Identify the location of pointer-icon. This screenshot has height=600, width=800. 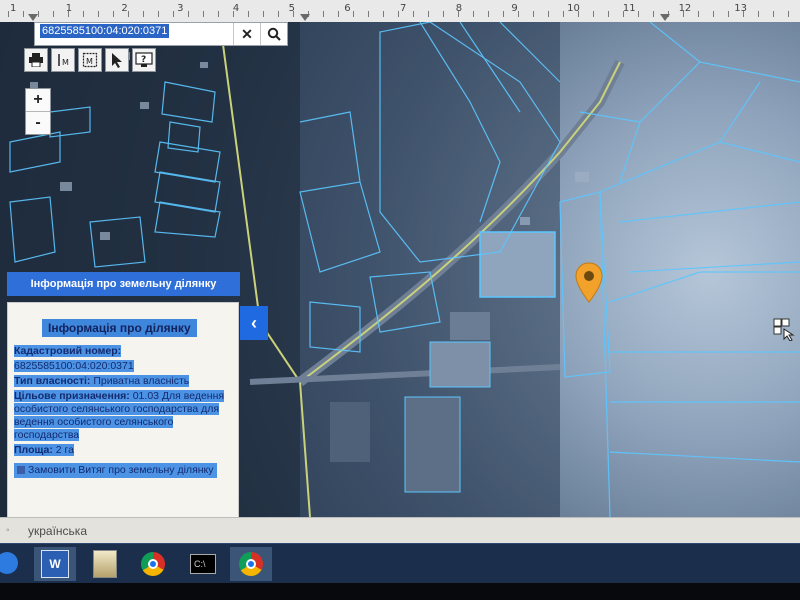
(117, 60).